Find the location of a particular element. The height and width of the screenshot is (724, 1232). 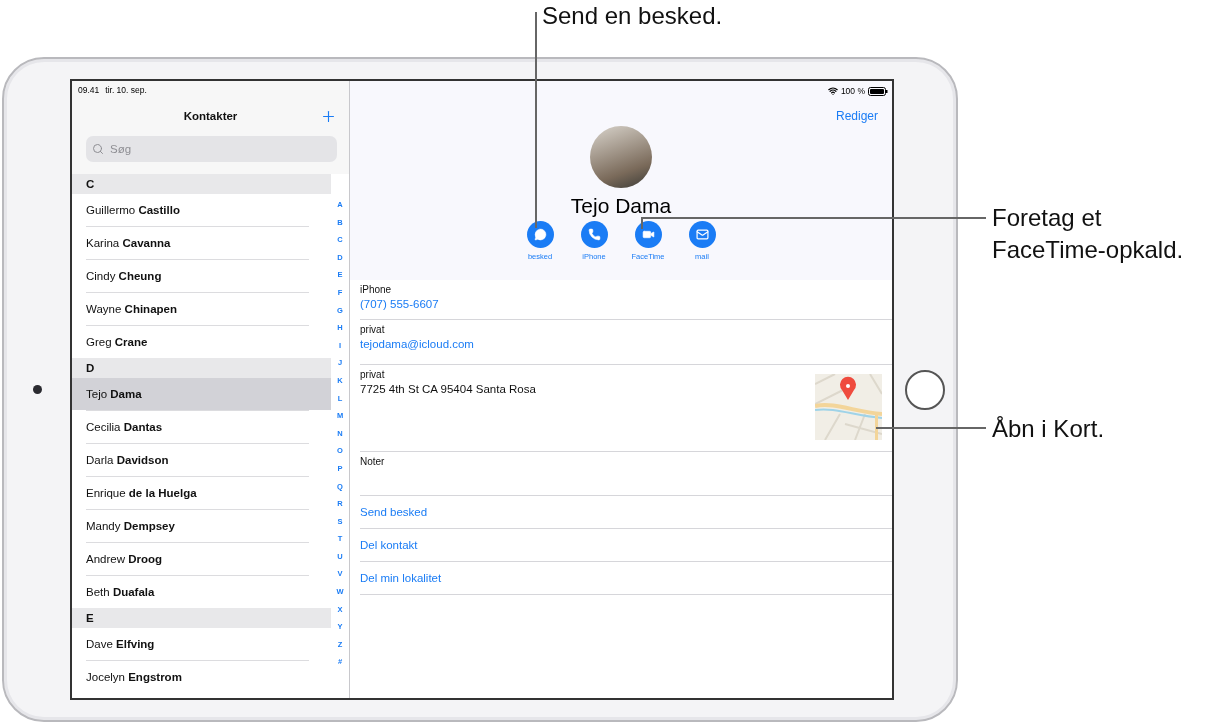

section-header: E is located at coordinates (201, 618).